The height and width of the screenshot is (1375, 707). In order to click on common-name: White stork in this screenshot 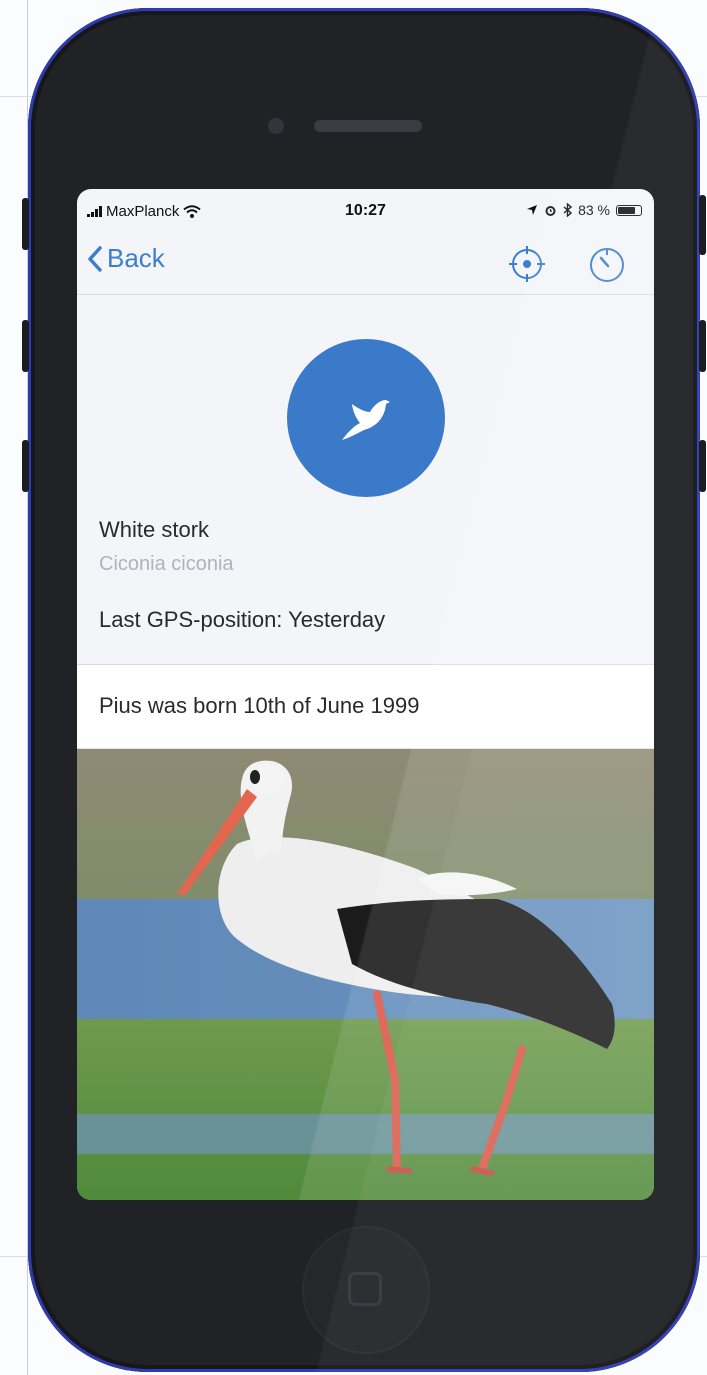, I will do `click(154, 529)`.